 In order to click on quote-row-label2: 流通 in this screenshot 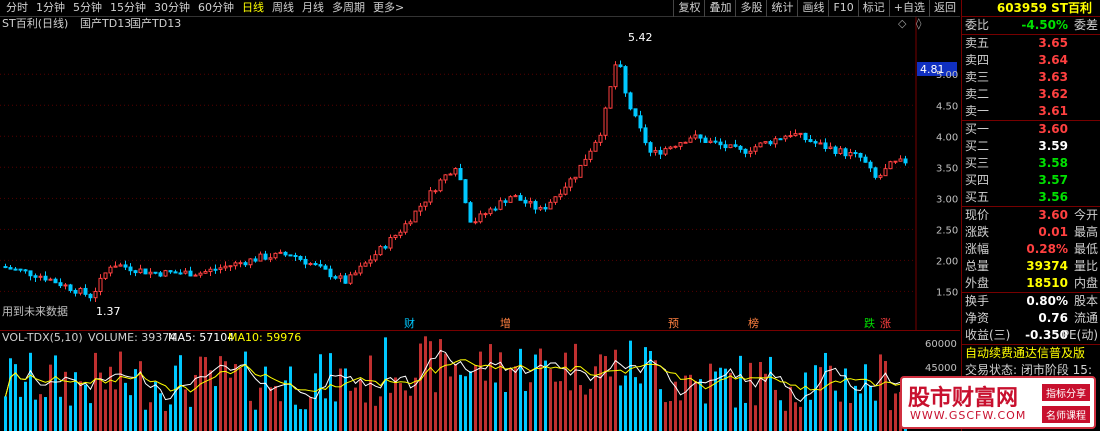, I will do `click(1085, 318)`.